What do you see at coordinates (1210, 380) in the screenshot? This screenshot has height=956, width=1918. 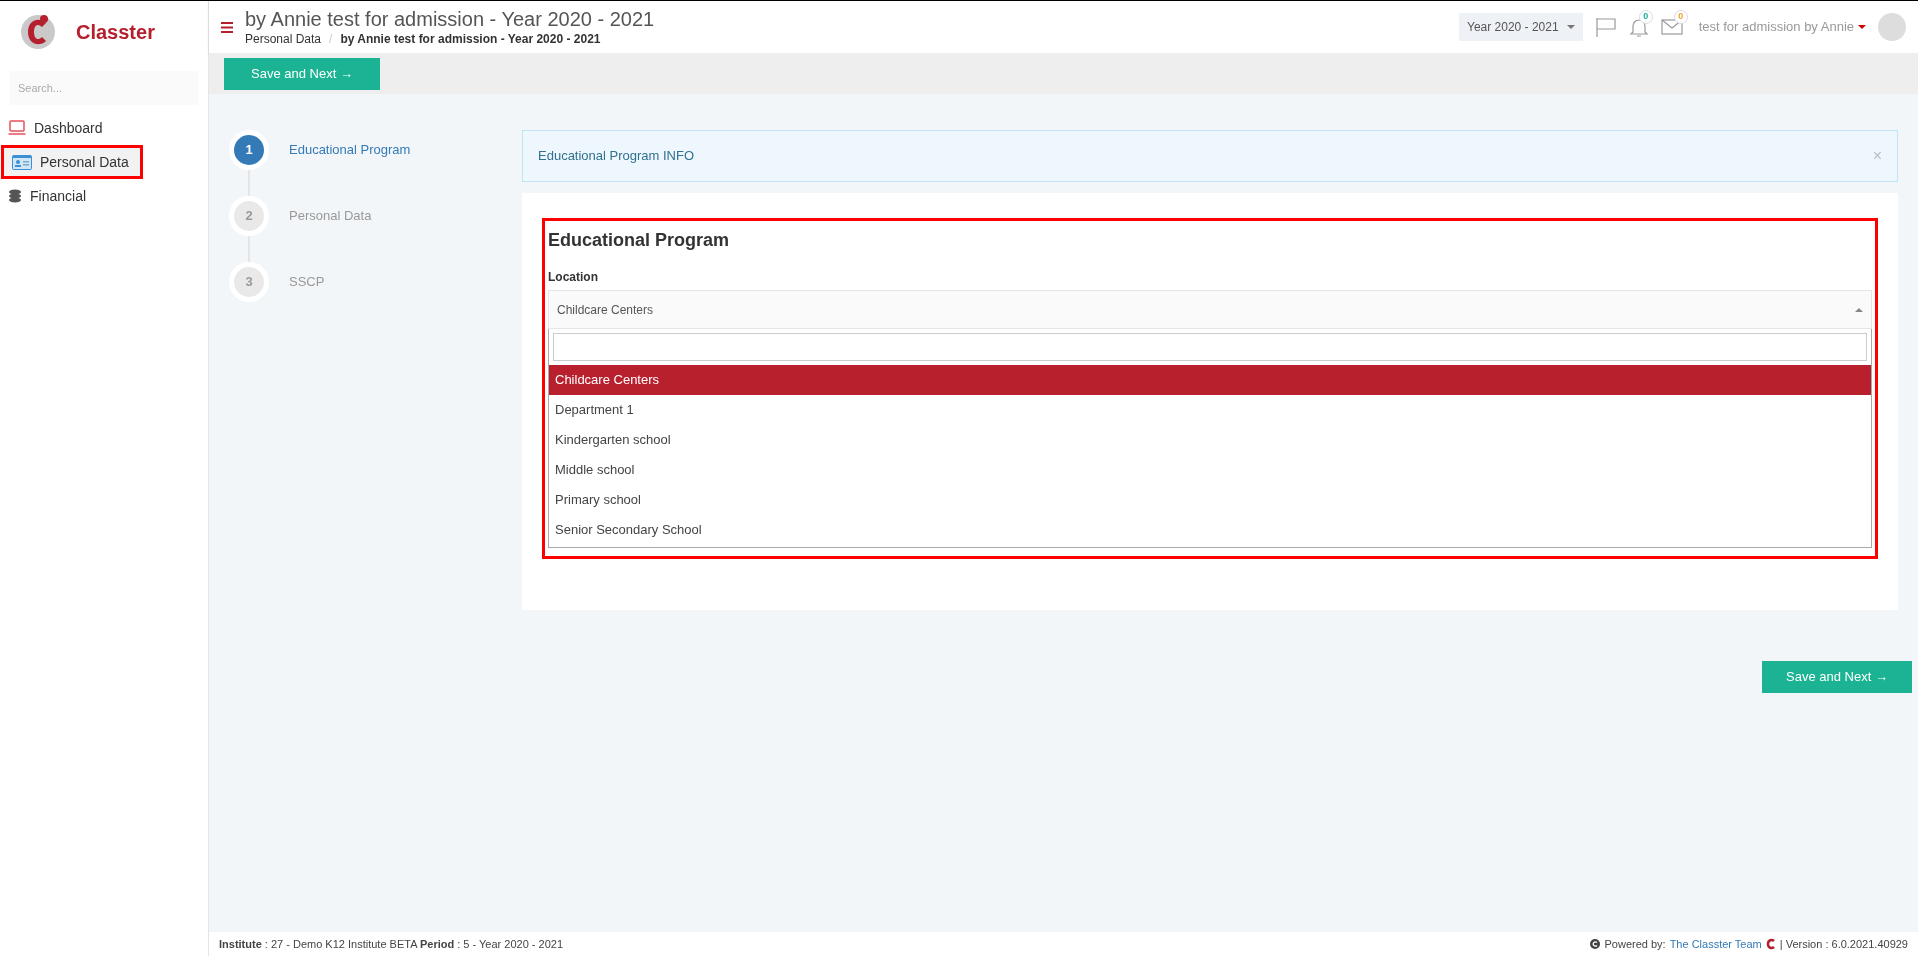 I see `dropdown-option: Childcare Centers` at bounding box center [1210, 380].